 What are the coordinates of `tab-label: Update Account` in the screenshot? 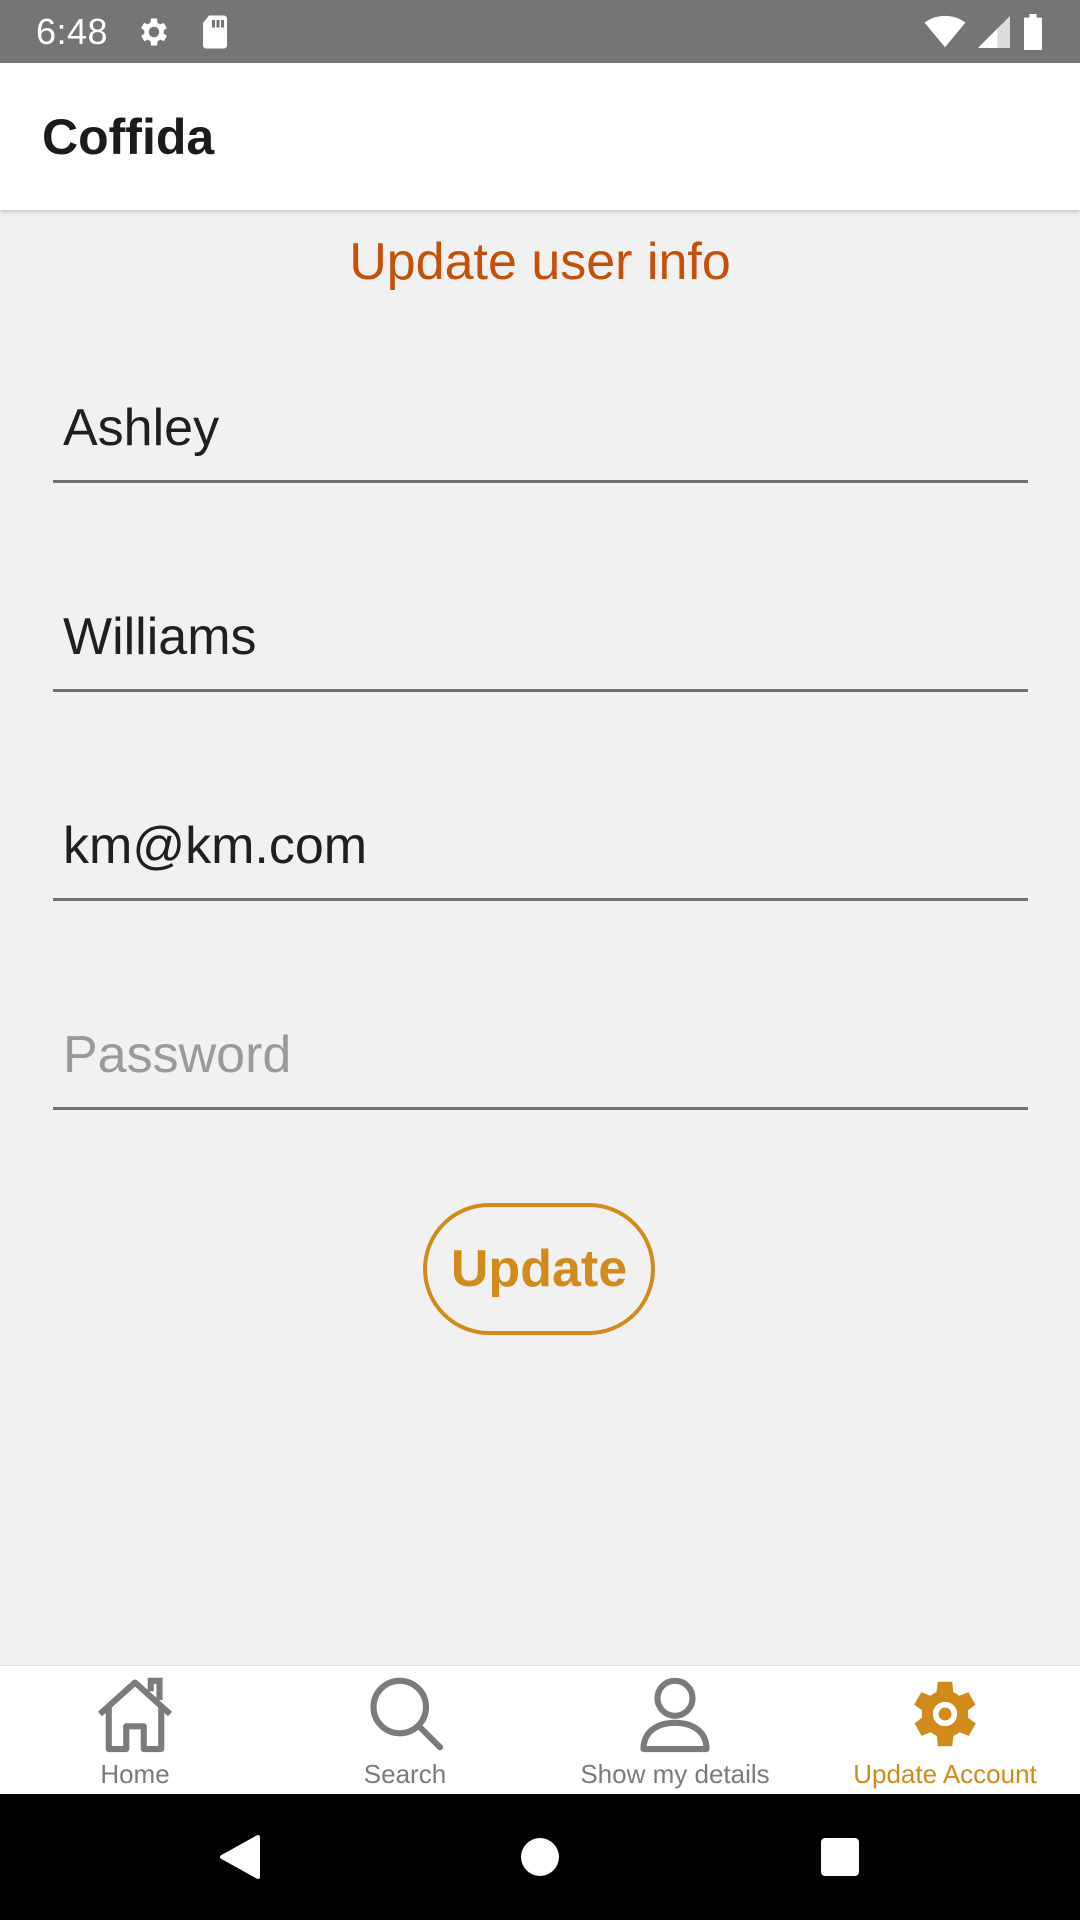 It's located at (945, 1774).